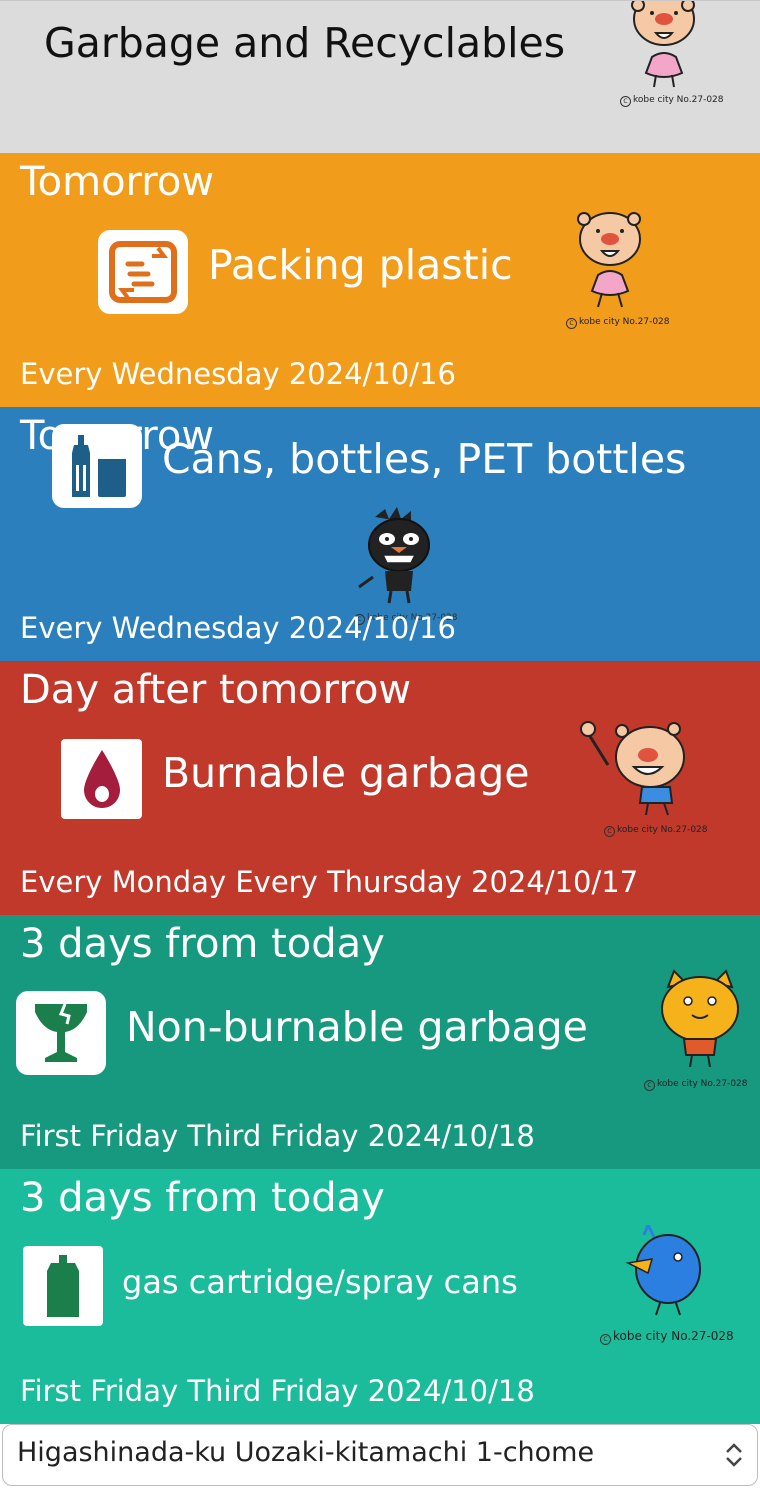 This screenshot has height=1488, width=760. Describe the element at coordinates (216, 690) in the screenshot. I see `collection-day-label: Day after tomorrow` at that location.